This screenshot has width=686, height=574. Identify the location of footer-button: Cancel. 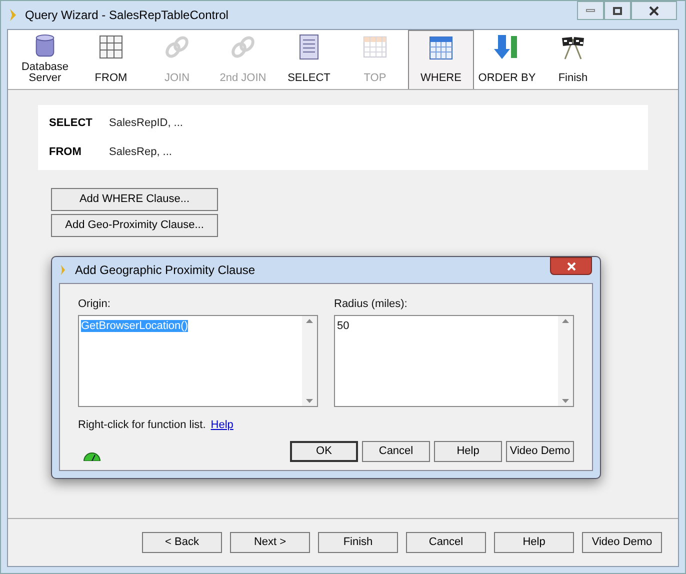
(446, 542).